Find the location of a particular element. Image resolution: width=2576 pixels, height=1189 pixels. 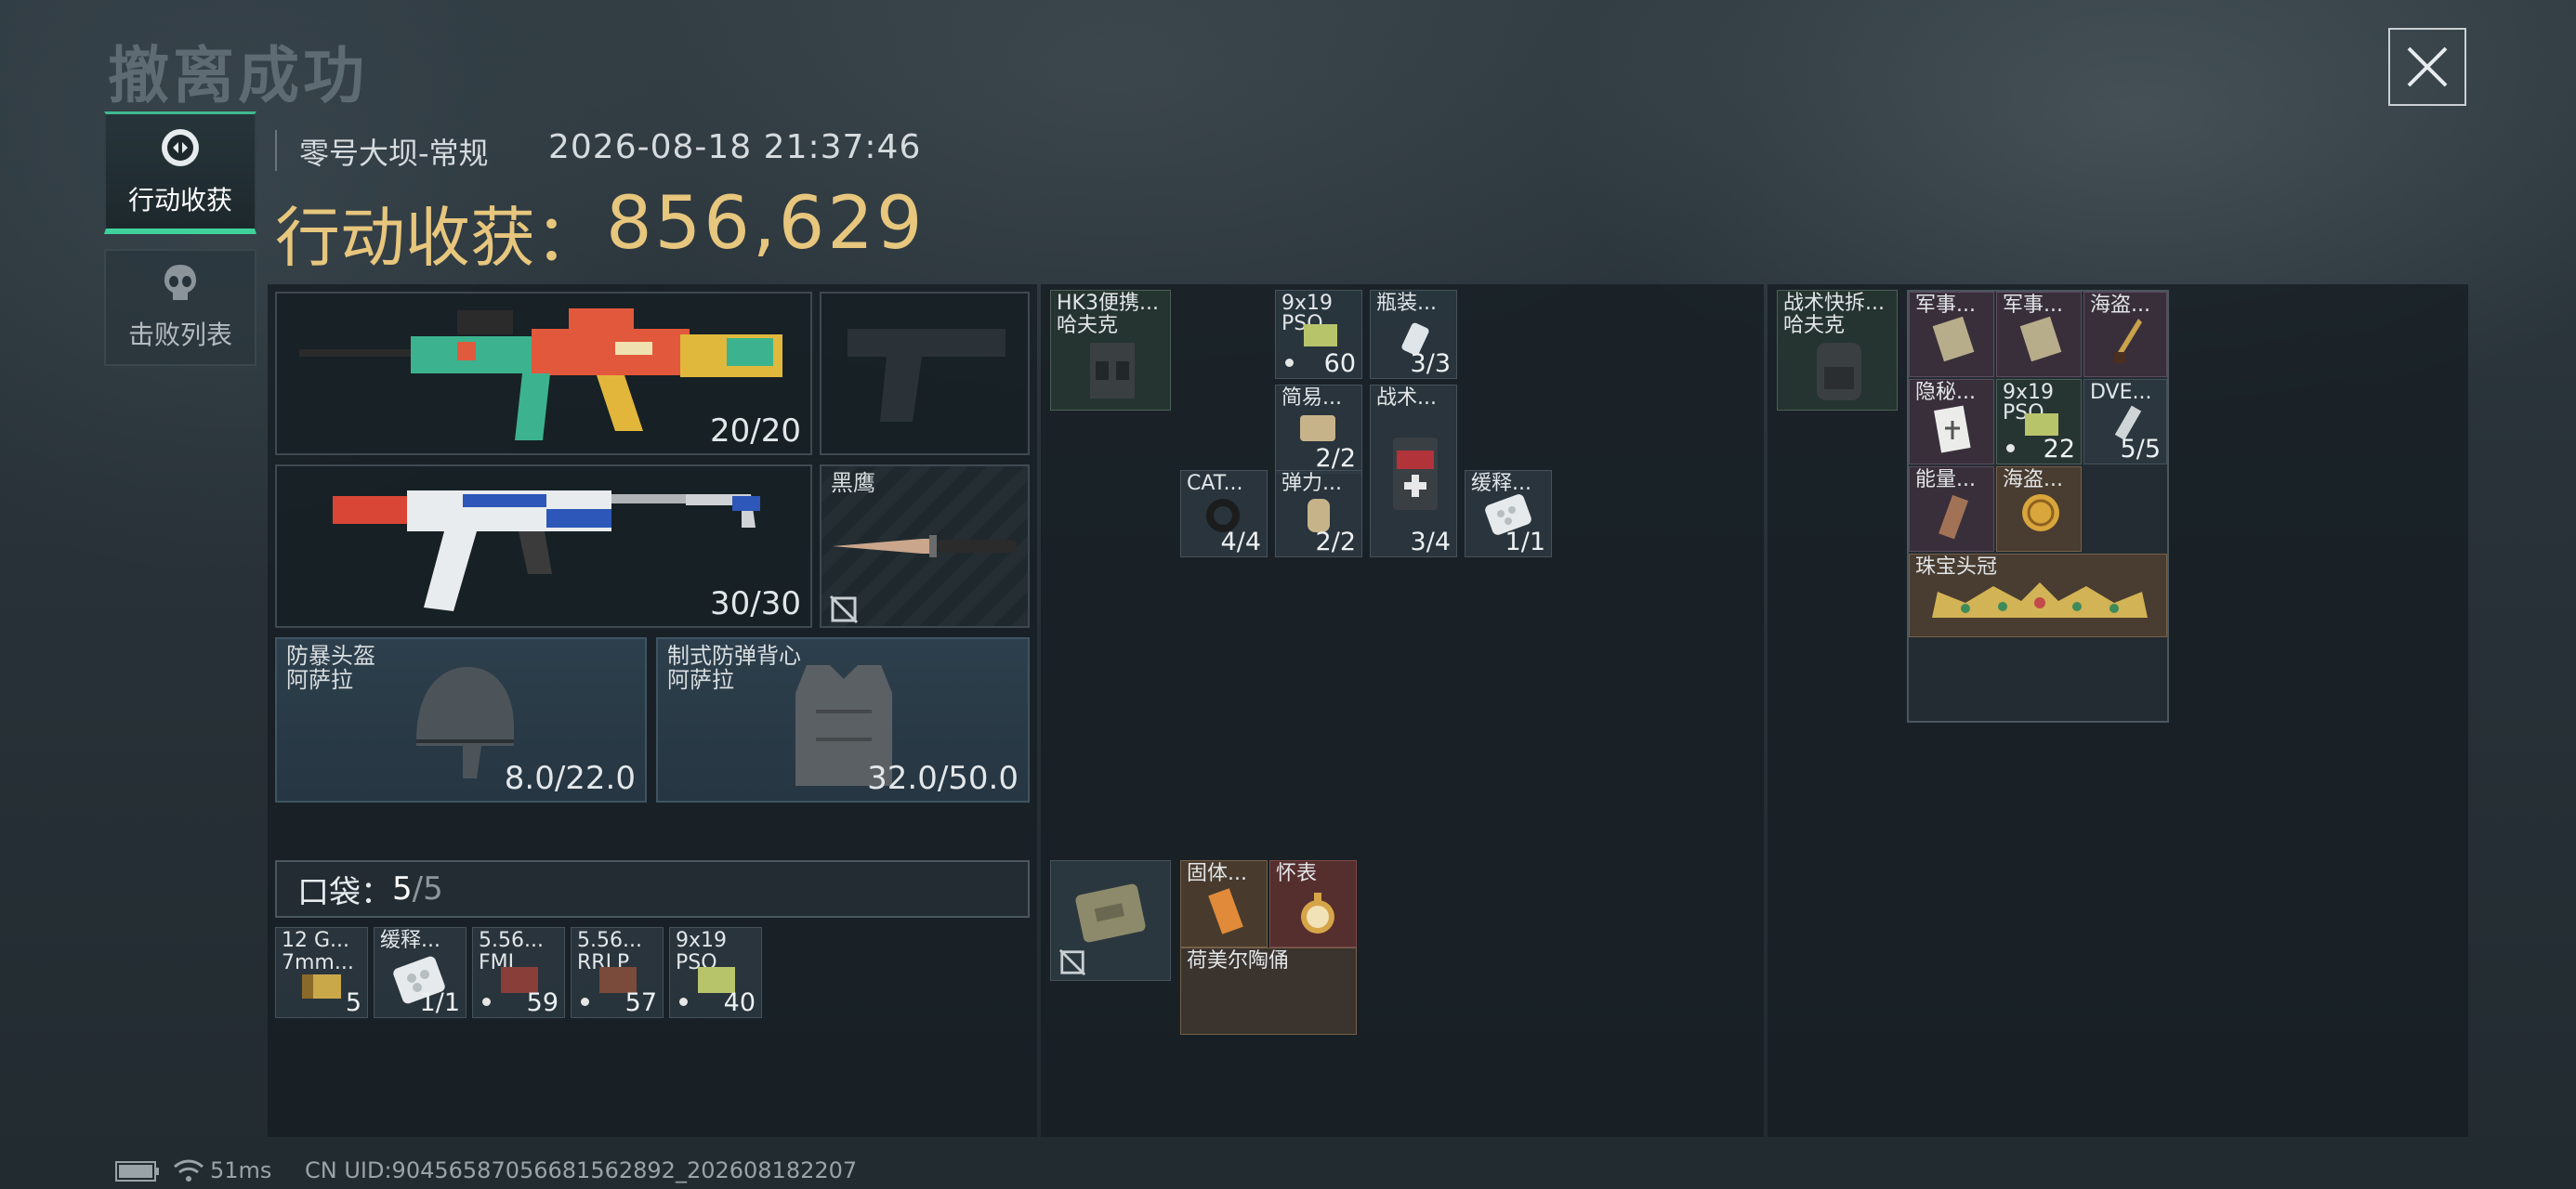

armor-slot: 制式防弹背心 阿萨拉 32.0/50.0 is located at coordinates (843, 720).